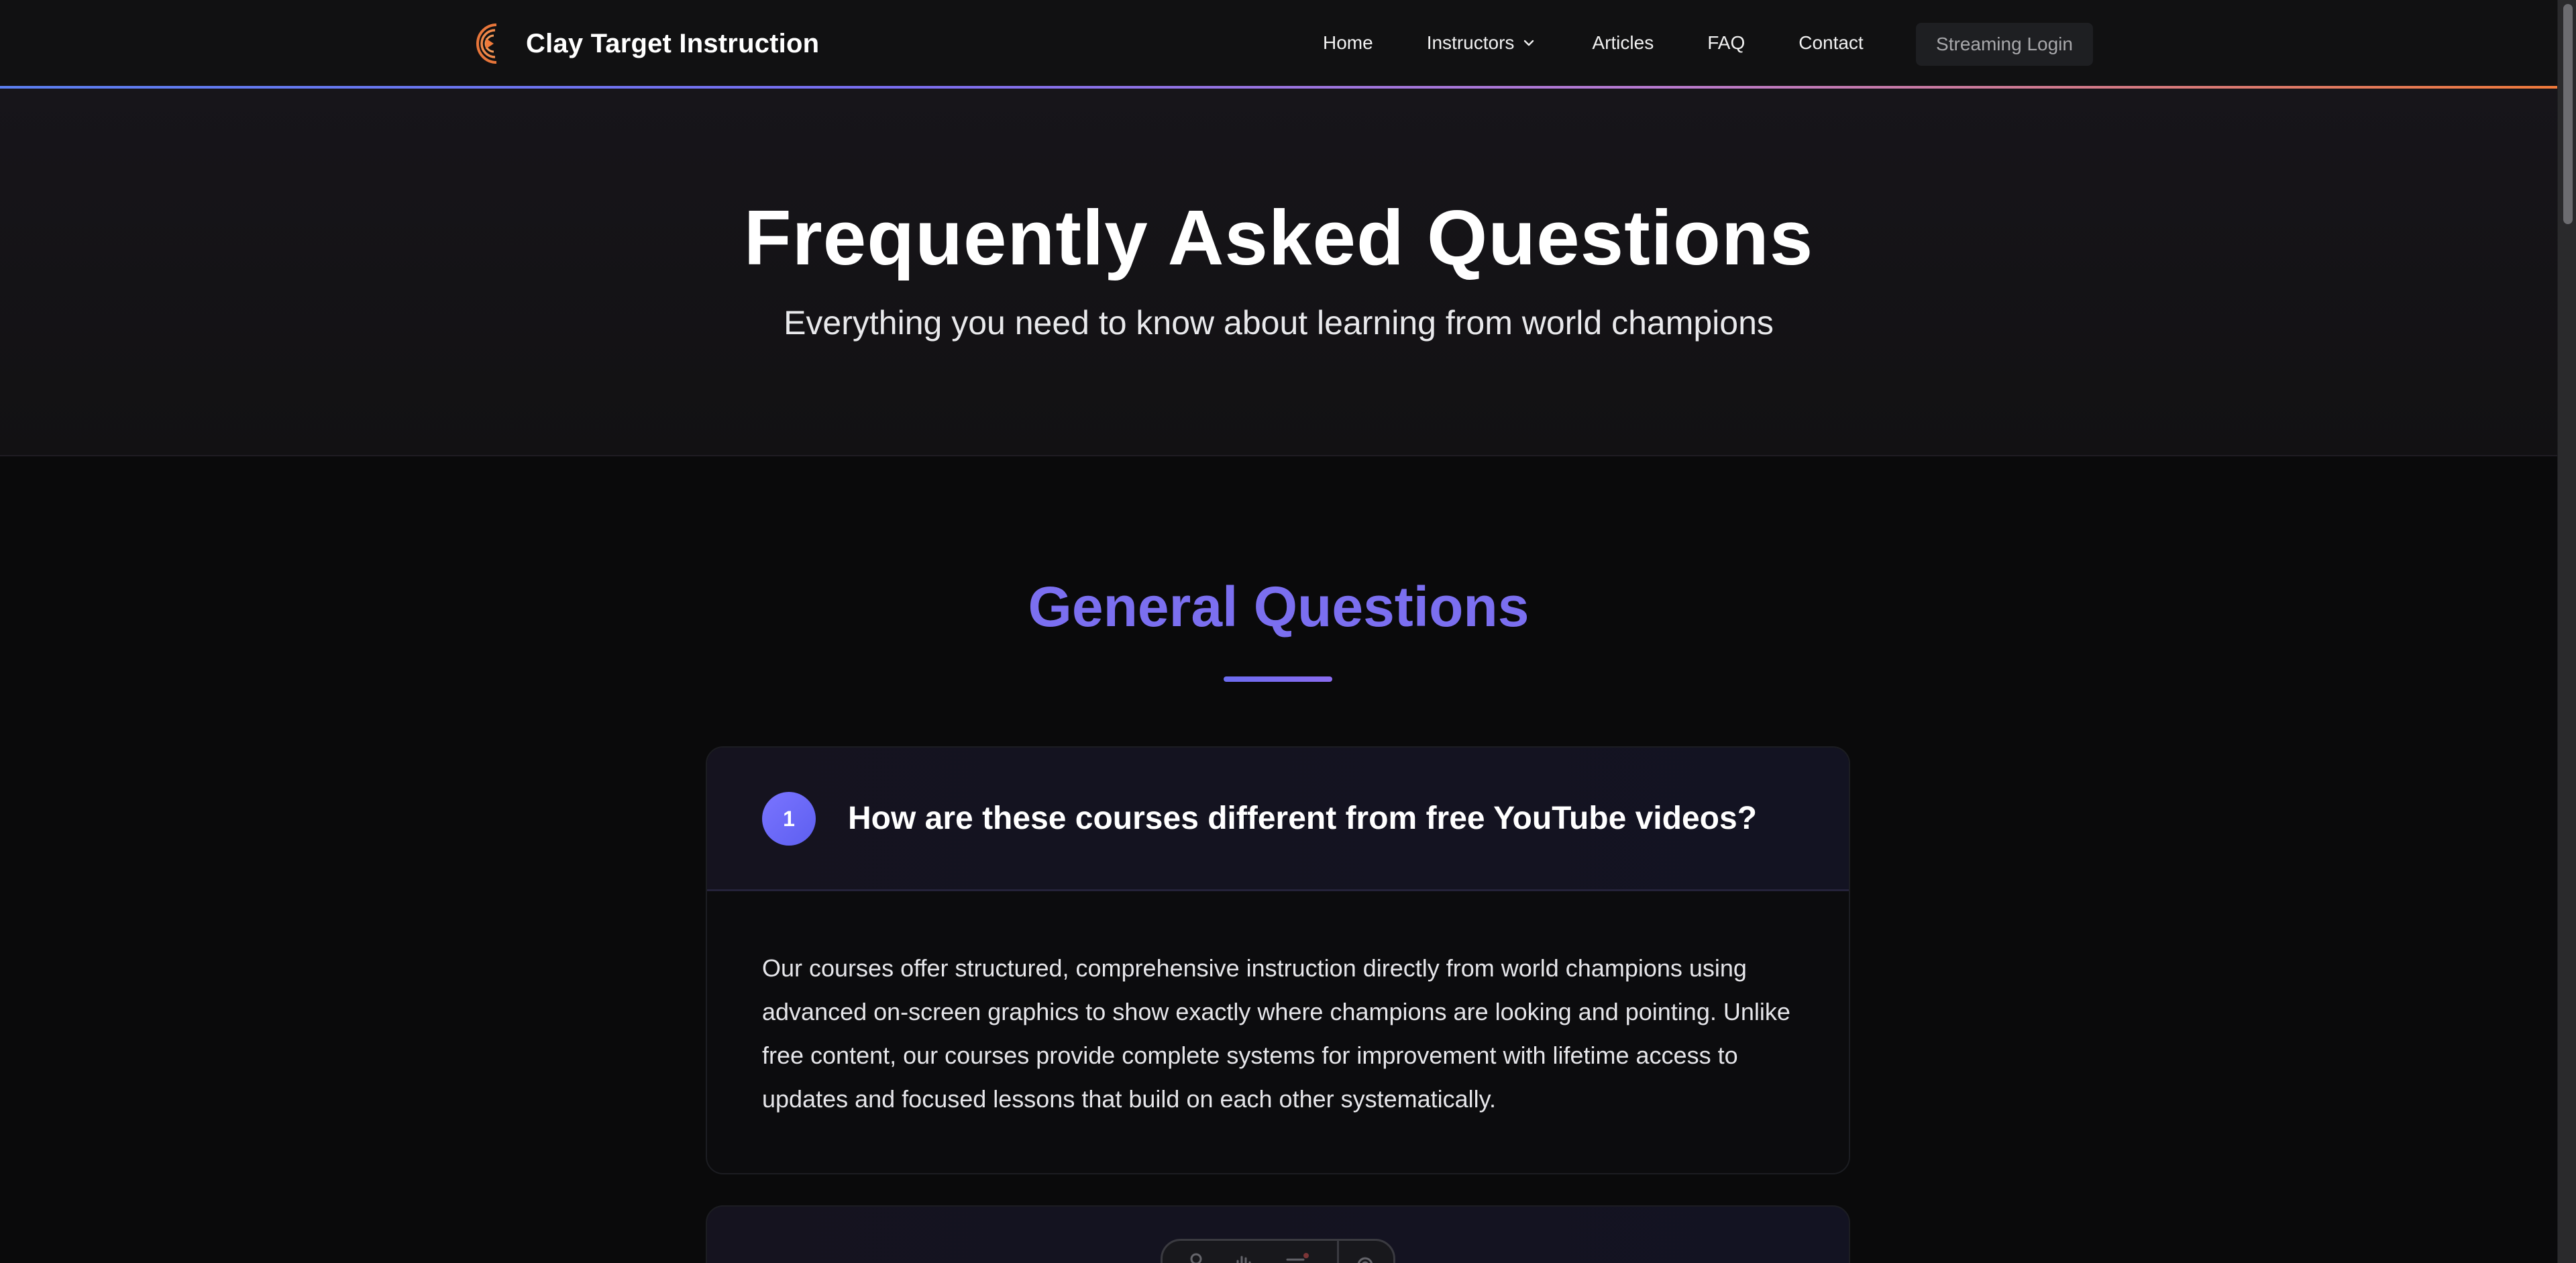  What do you see at coordinates (2566, 631) in the screenshot?
I see `page-scrollbar` at bounding box center [2566, 631].